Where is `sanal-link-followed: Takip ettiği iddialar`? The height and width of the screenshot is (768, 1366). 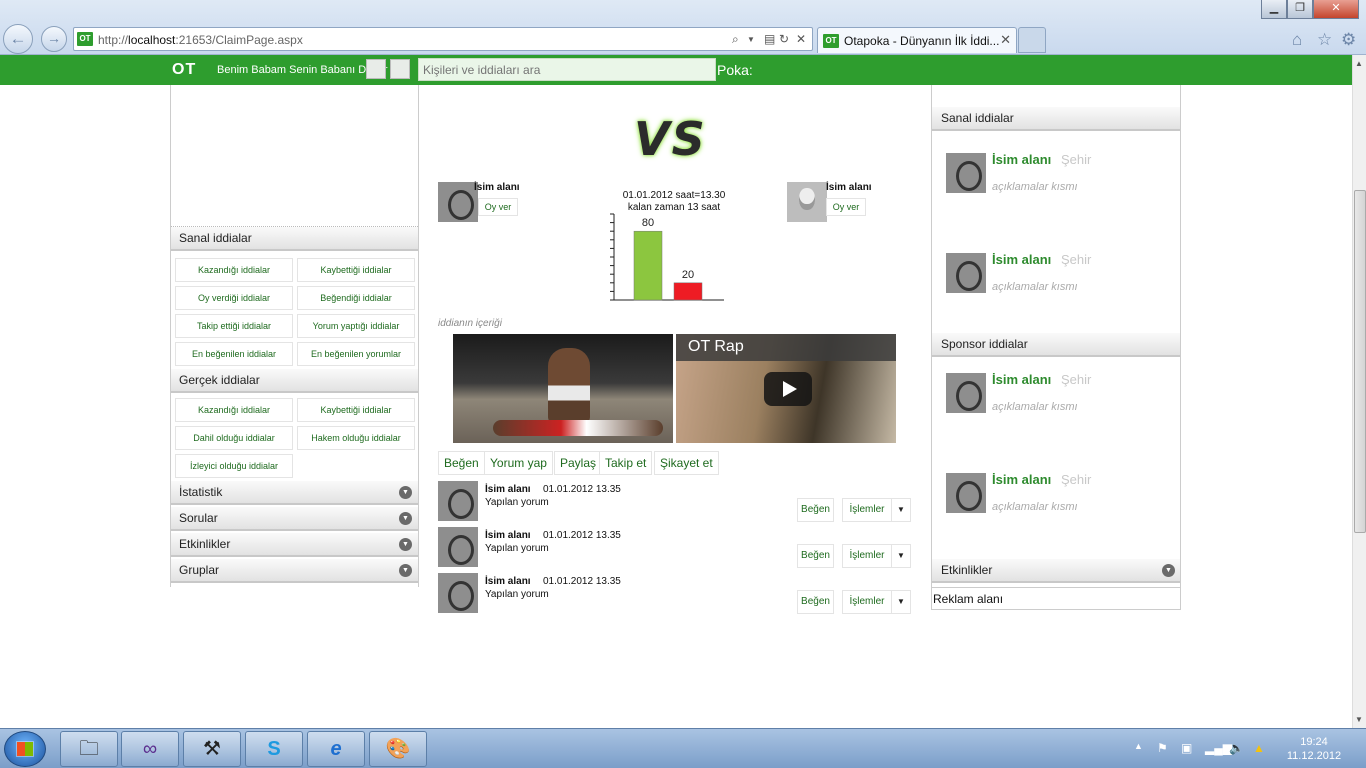 sanal-link-followed: Takip ettiği iddialar is located at coordinates (234, 326).